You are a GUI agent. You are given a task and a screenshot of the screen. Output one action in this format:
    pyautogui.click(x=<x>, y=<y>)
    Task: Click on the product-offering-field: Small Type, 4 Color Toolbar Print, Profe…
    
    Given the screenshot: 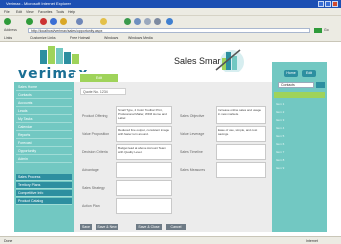 What is the action you would take?
    pyautogui.click(x=144, y=115)
    